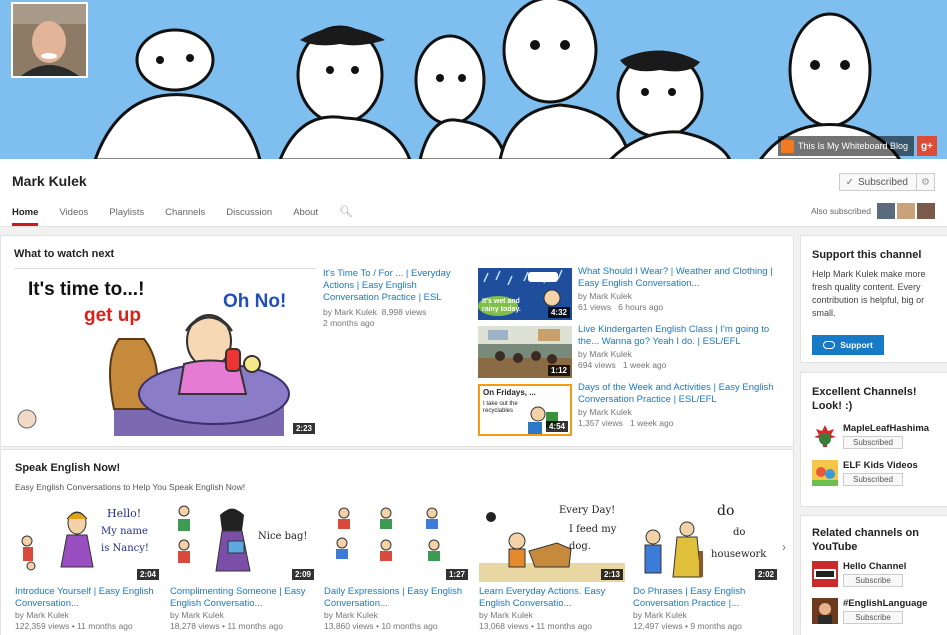 The height and width of the screenshot is (635, 947). What do you see at coordinates (880, 465) in the screenshot?
I see `channel-name: ELF Kids Videos` at bounding box center [880, 465].